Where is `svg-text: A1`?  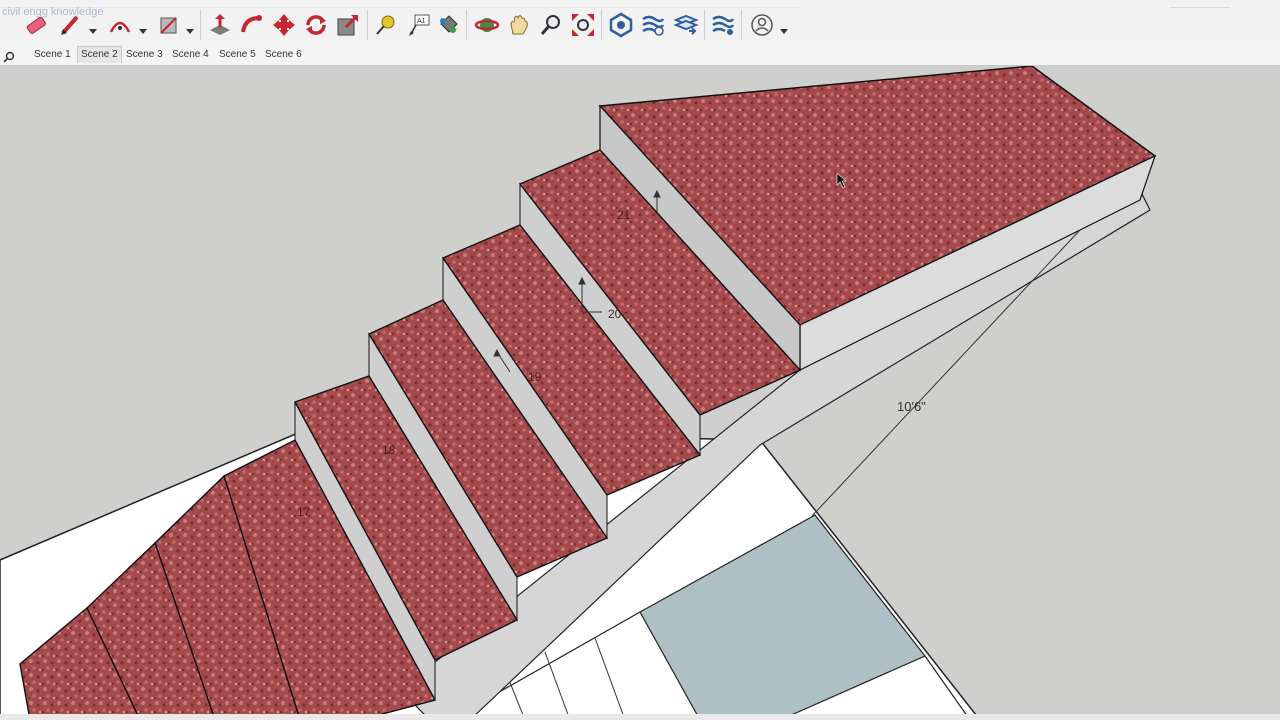
svg-text: A1 is located at coordinates (421, 21).